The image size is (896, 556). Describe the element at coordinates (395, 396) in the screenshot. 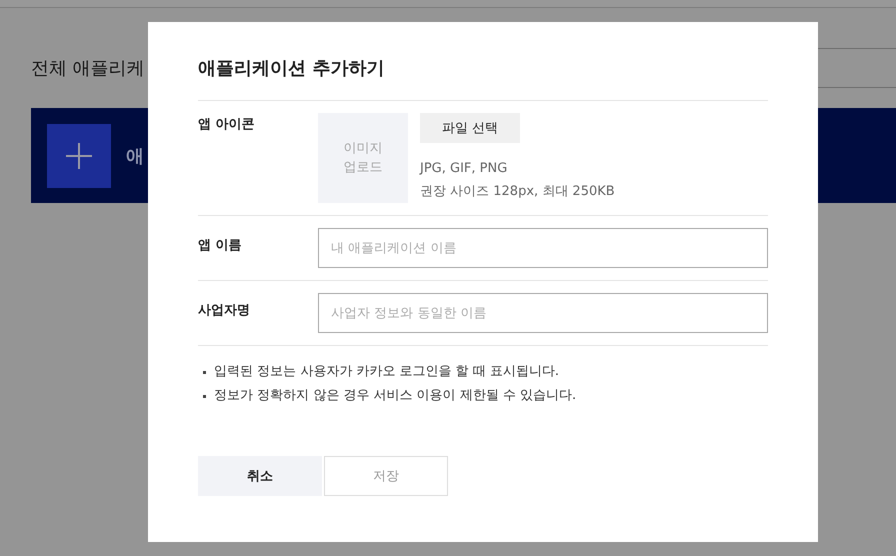

I see `note-text: 정보가 정확하지 않은 경우 서비스 이용이 제한될 수 있습니다.` at that location.